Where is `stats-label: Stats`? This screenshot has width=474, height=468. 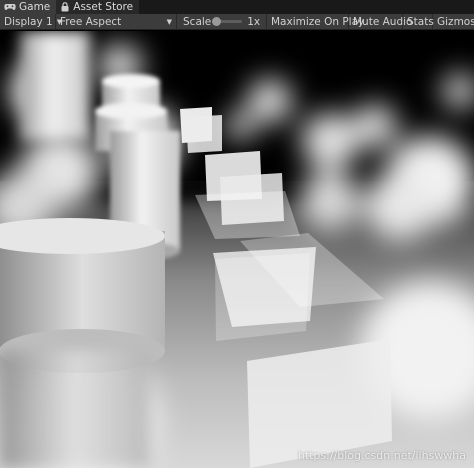 stats-label: Stats is located at coordinates (420, 21).